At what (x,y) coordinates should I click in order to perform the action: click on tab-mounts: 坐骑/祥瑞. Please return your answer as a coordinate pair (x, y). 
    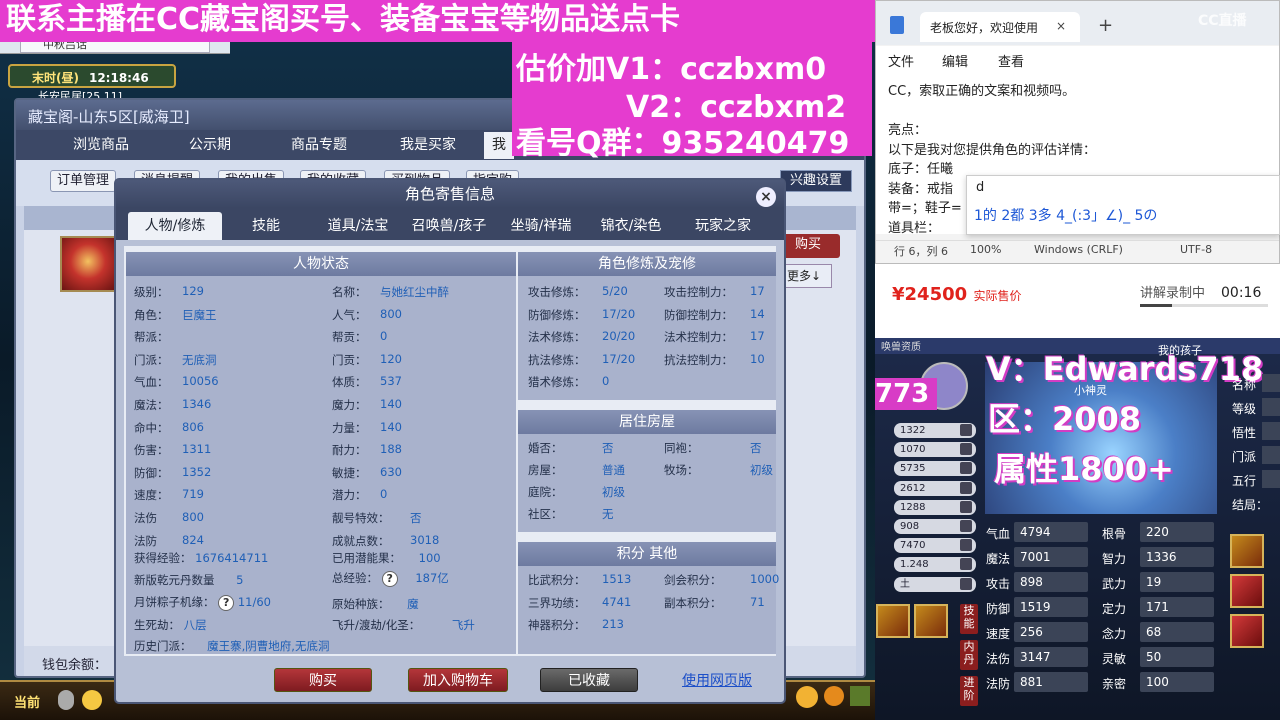
    Looking at the image, I should click on (541, 226).